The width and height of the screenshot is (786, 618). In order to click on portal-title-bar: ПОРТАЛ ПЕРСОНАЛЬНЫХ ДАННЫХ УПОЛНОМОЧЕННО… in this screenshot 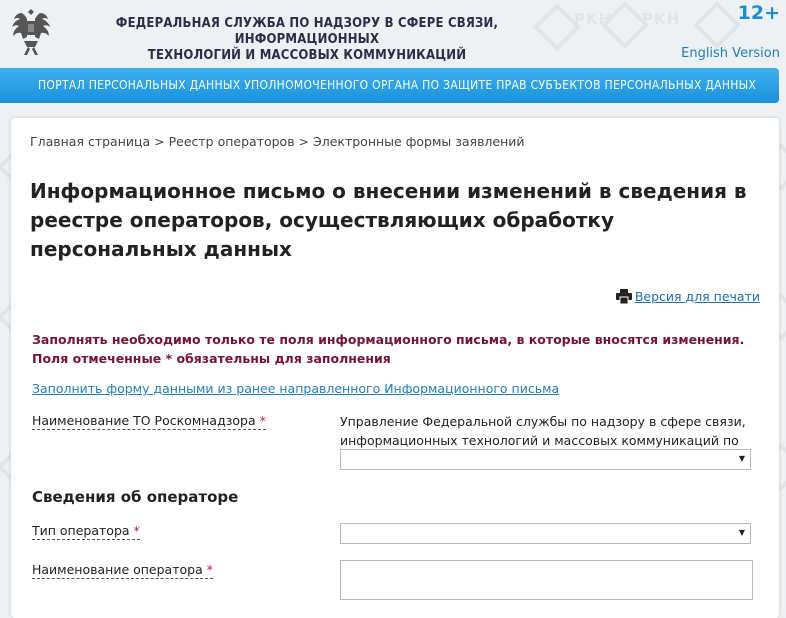, I will do `click(389, 85)`.